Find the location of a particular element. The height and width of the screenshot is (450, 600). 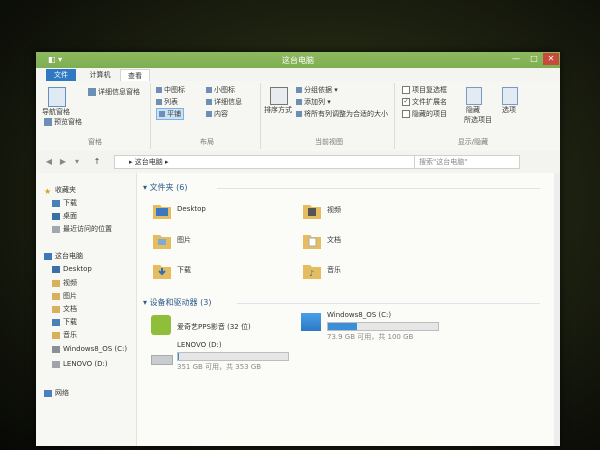

breadcrumb: ▸ 这台电脑 ▸ is located at coordinates (149, 162).